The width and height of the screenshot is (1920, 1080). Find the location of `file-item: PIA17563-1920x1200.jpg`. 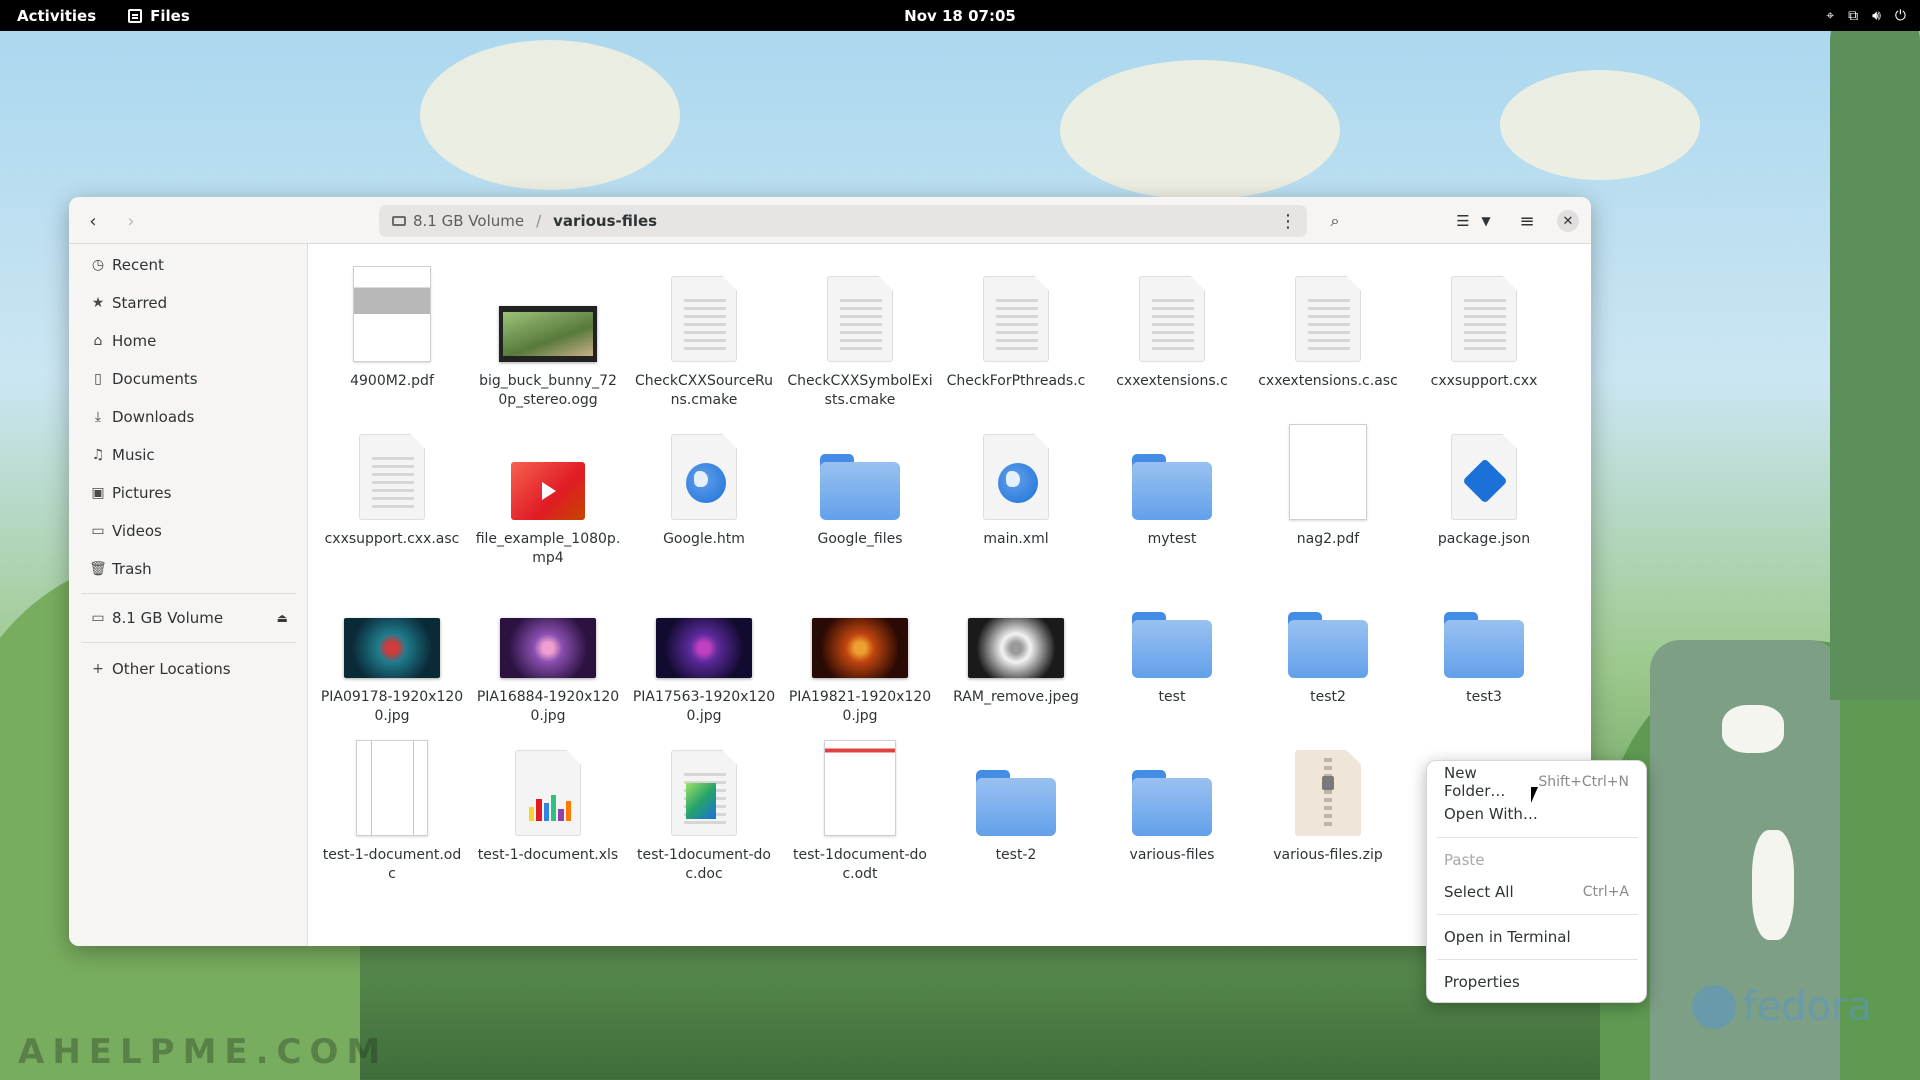

file-item: PIA17563-1920x1200.jpg is located at coordinates (704, 652).